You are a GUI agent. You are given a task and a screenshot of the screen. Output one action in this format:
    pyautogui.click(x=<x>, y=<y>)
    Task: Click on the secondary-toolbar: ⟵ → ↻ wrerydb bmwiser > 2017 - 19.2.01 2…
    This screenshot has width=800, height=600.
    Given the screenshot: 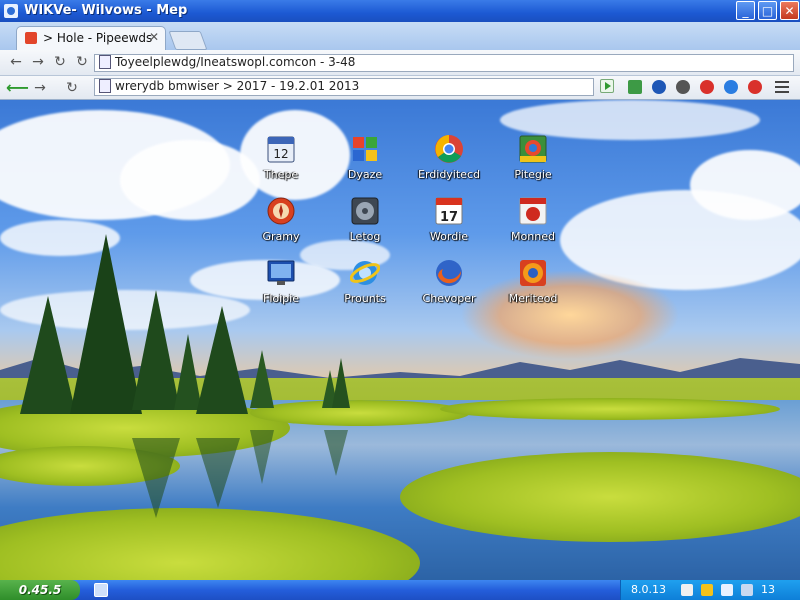 What is the action you would take?
    pyautogui.click(x=400, y=88)
    